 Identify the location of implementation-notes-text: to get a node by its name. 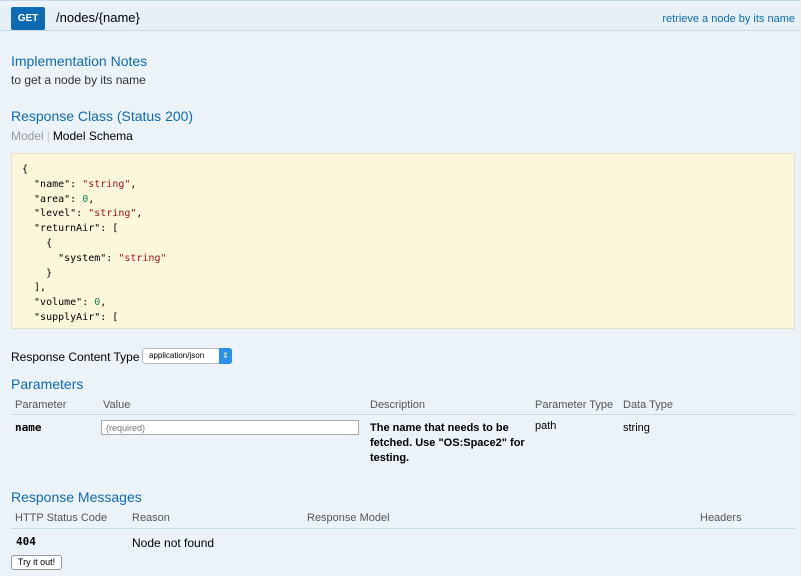
(78, 80).